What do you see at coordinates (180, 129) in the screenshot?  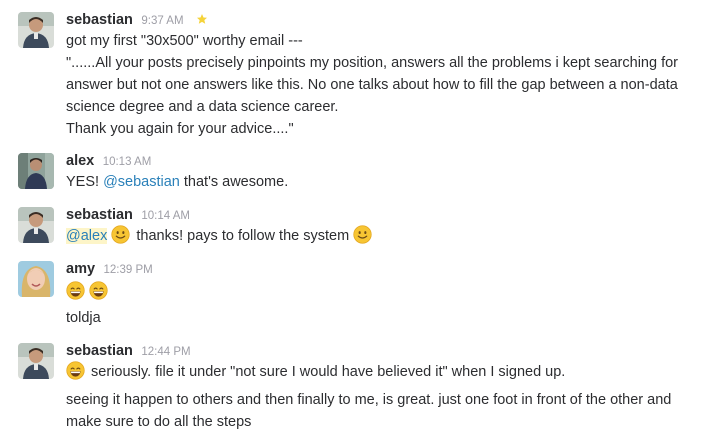 I see `message-text: Thank you again for your advice...."` at bounding box center [180, 129].